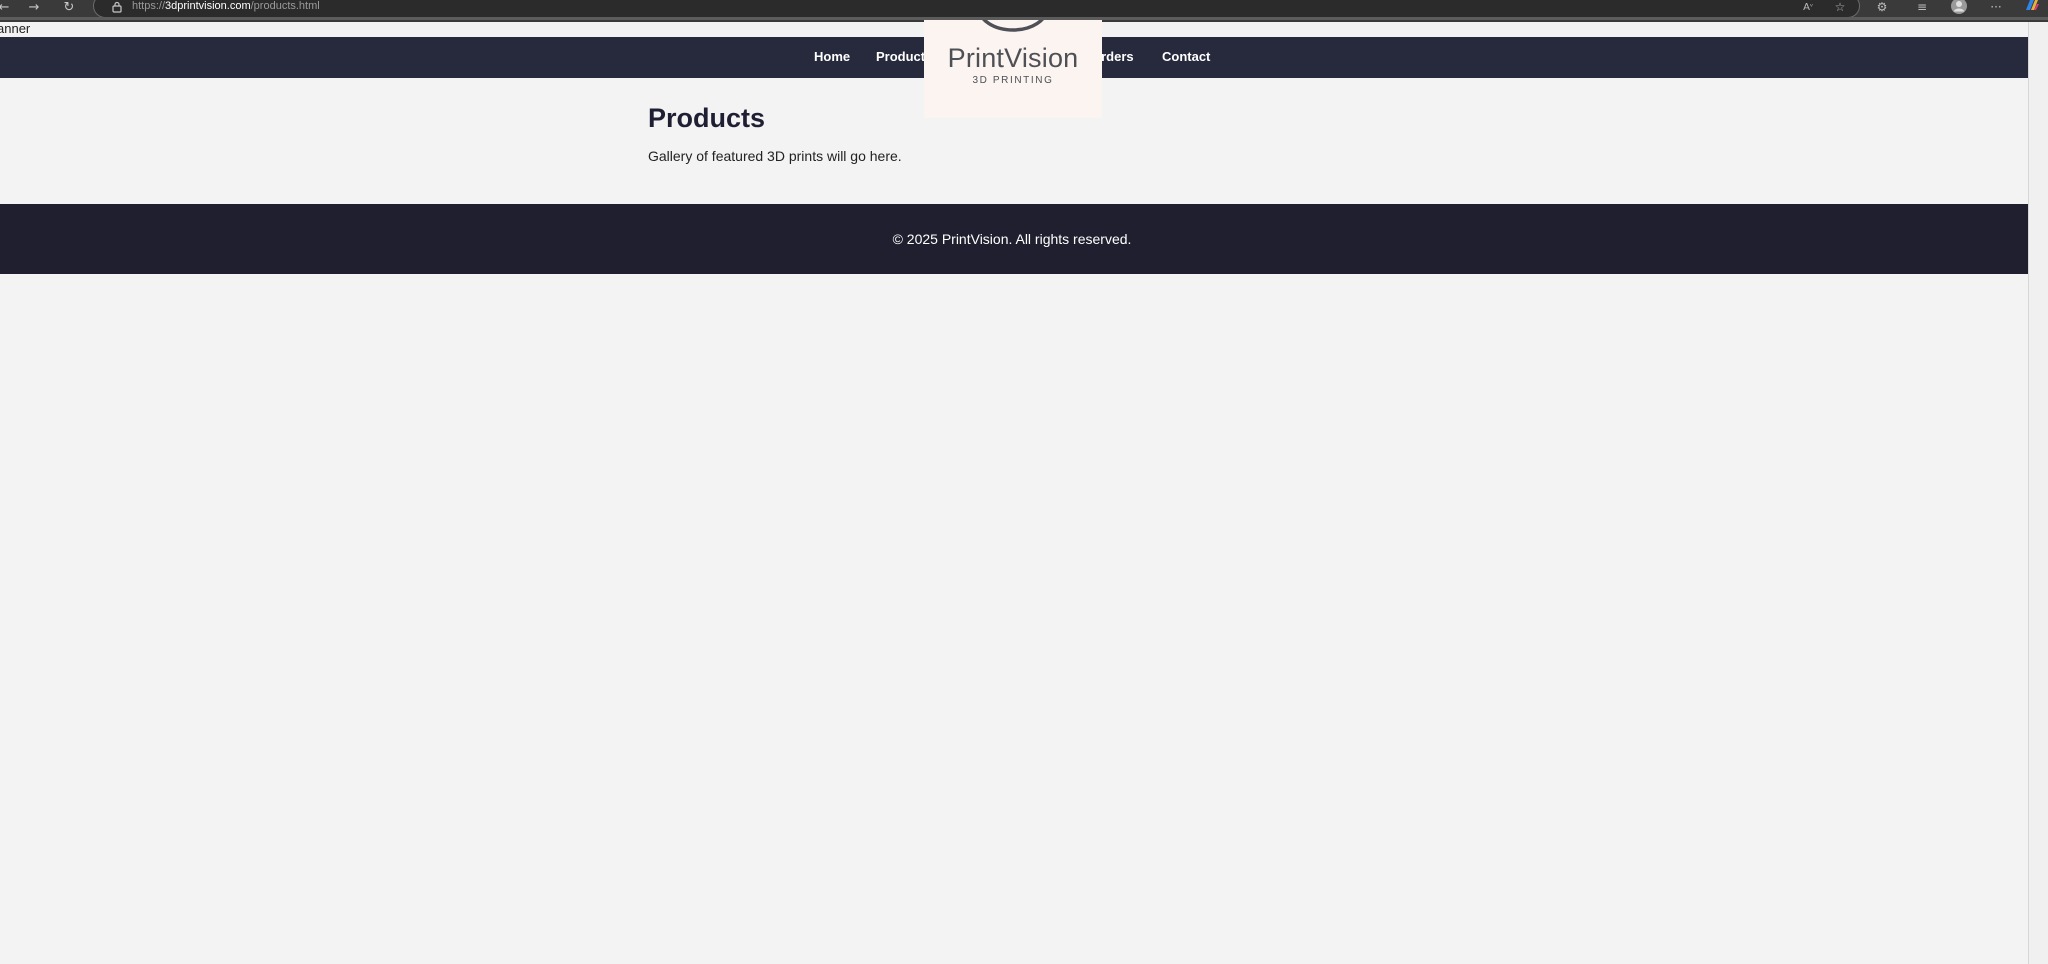  I want to click on url-scheme: https://, so click(149, 6).